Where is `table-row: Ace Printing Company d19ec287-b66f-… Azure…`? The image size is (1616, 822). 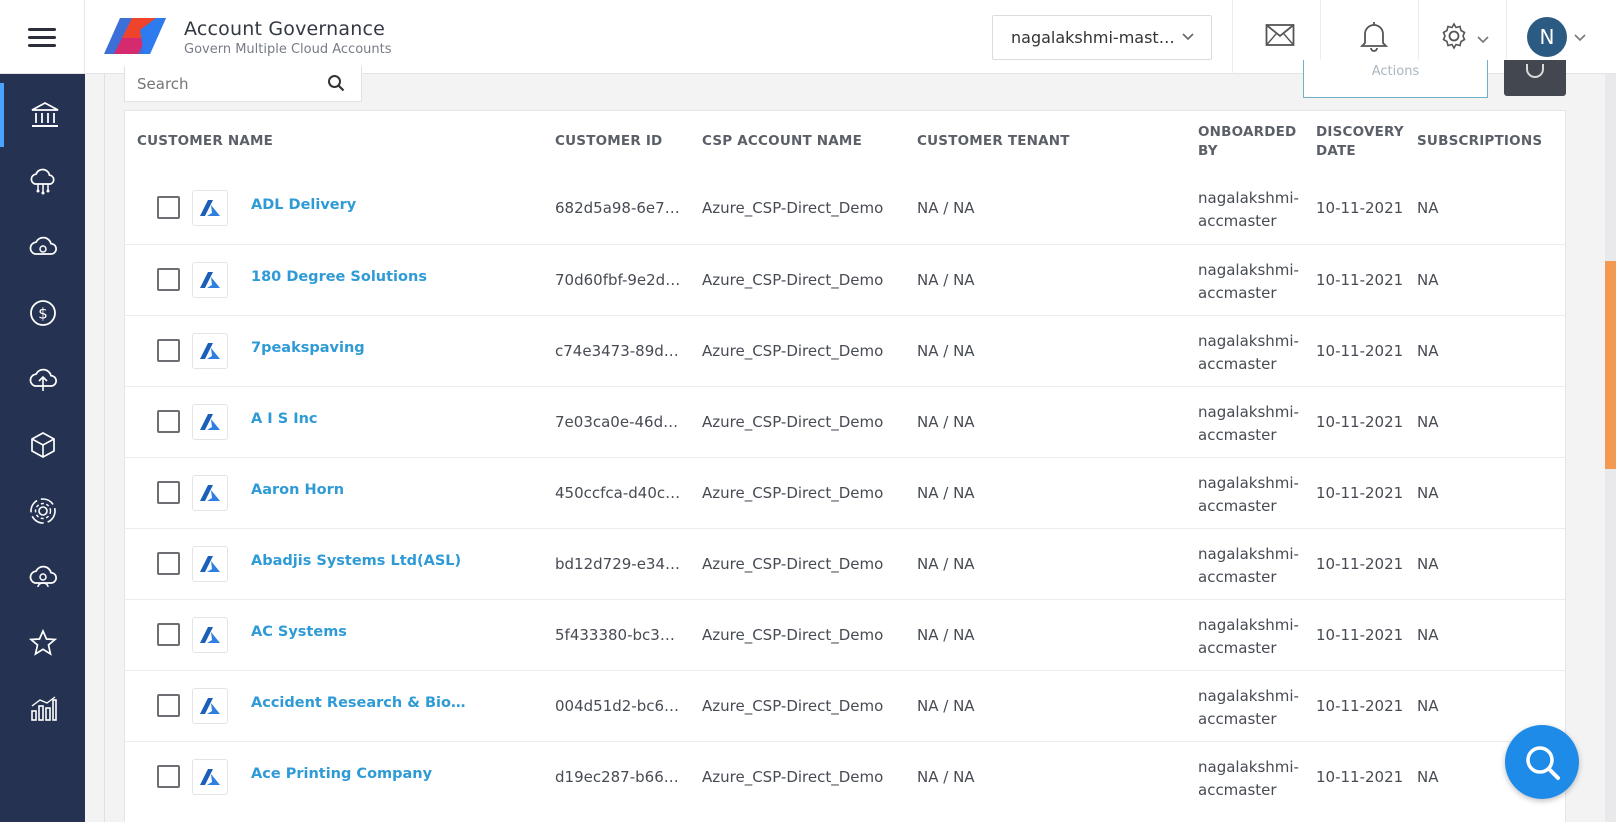 table-row: Ace Printing Company d19ec287-b66f-… Azure… is located at coordinates (845, 776).